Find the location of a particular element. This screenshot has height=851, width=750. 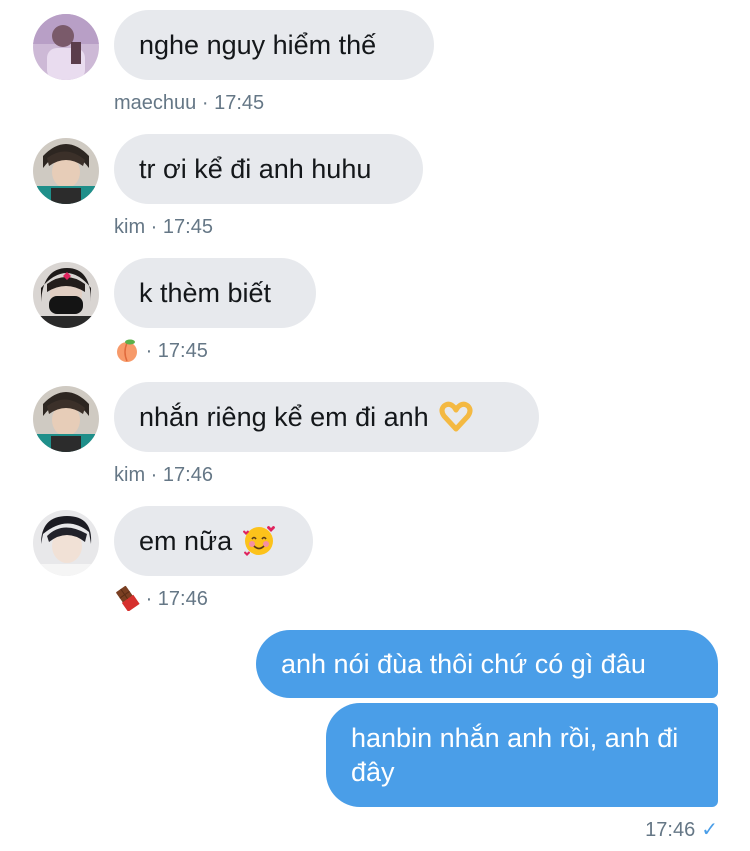

peach-emoji is located at coordinates (127, 350).